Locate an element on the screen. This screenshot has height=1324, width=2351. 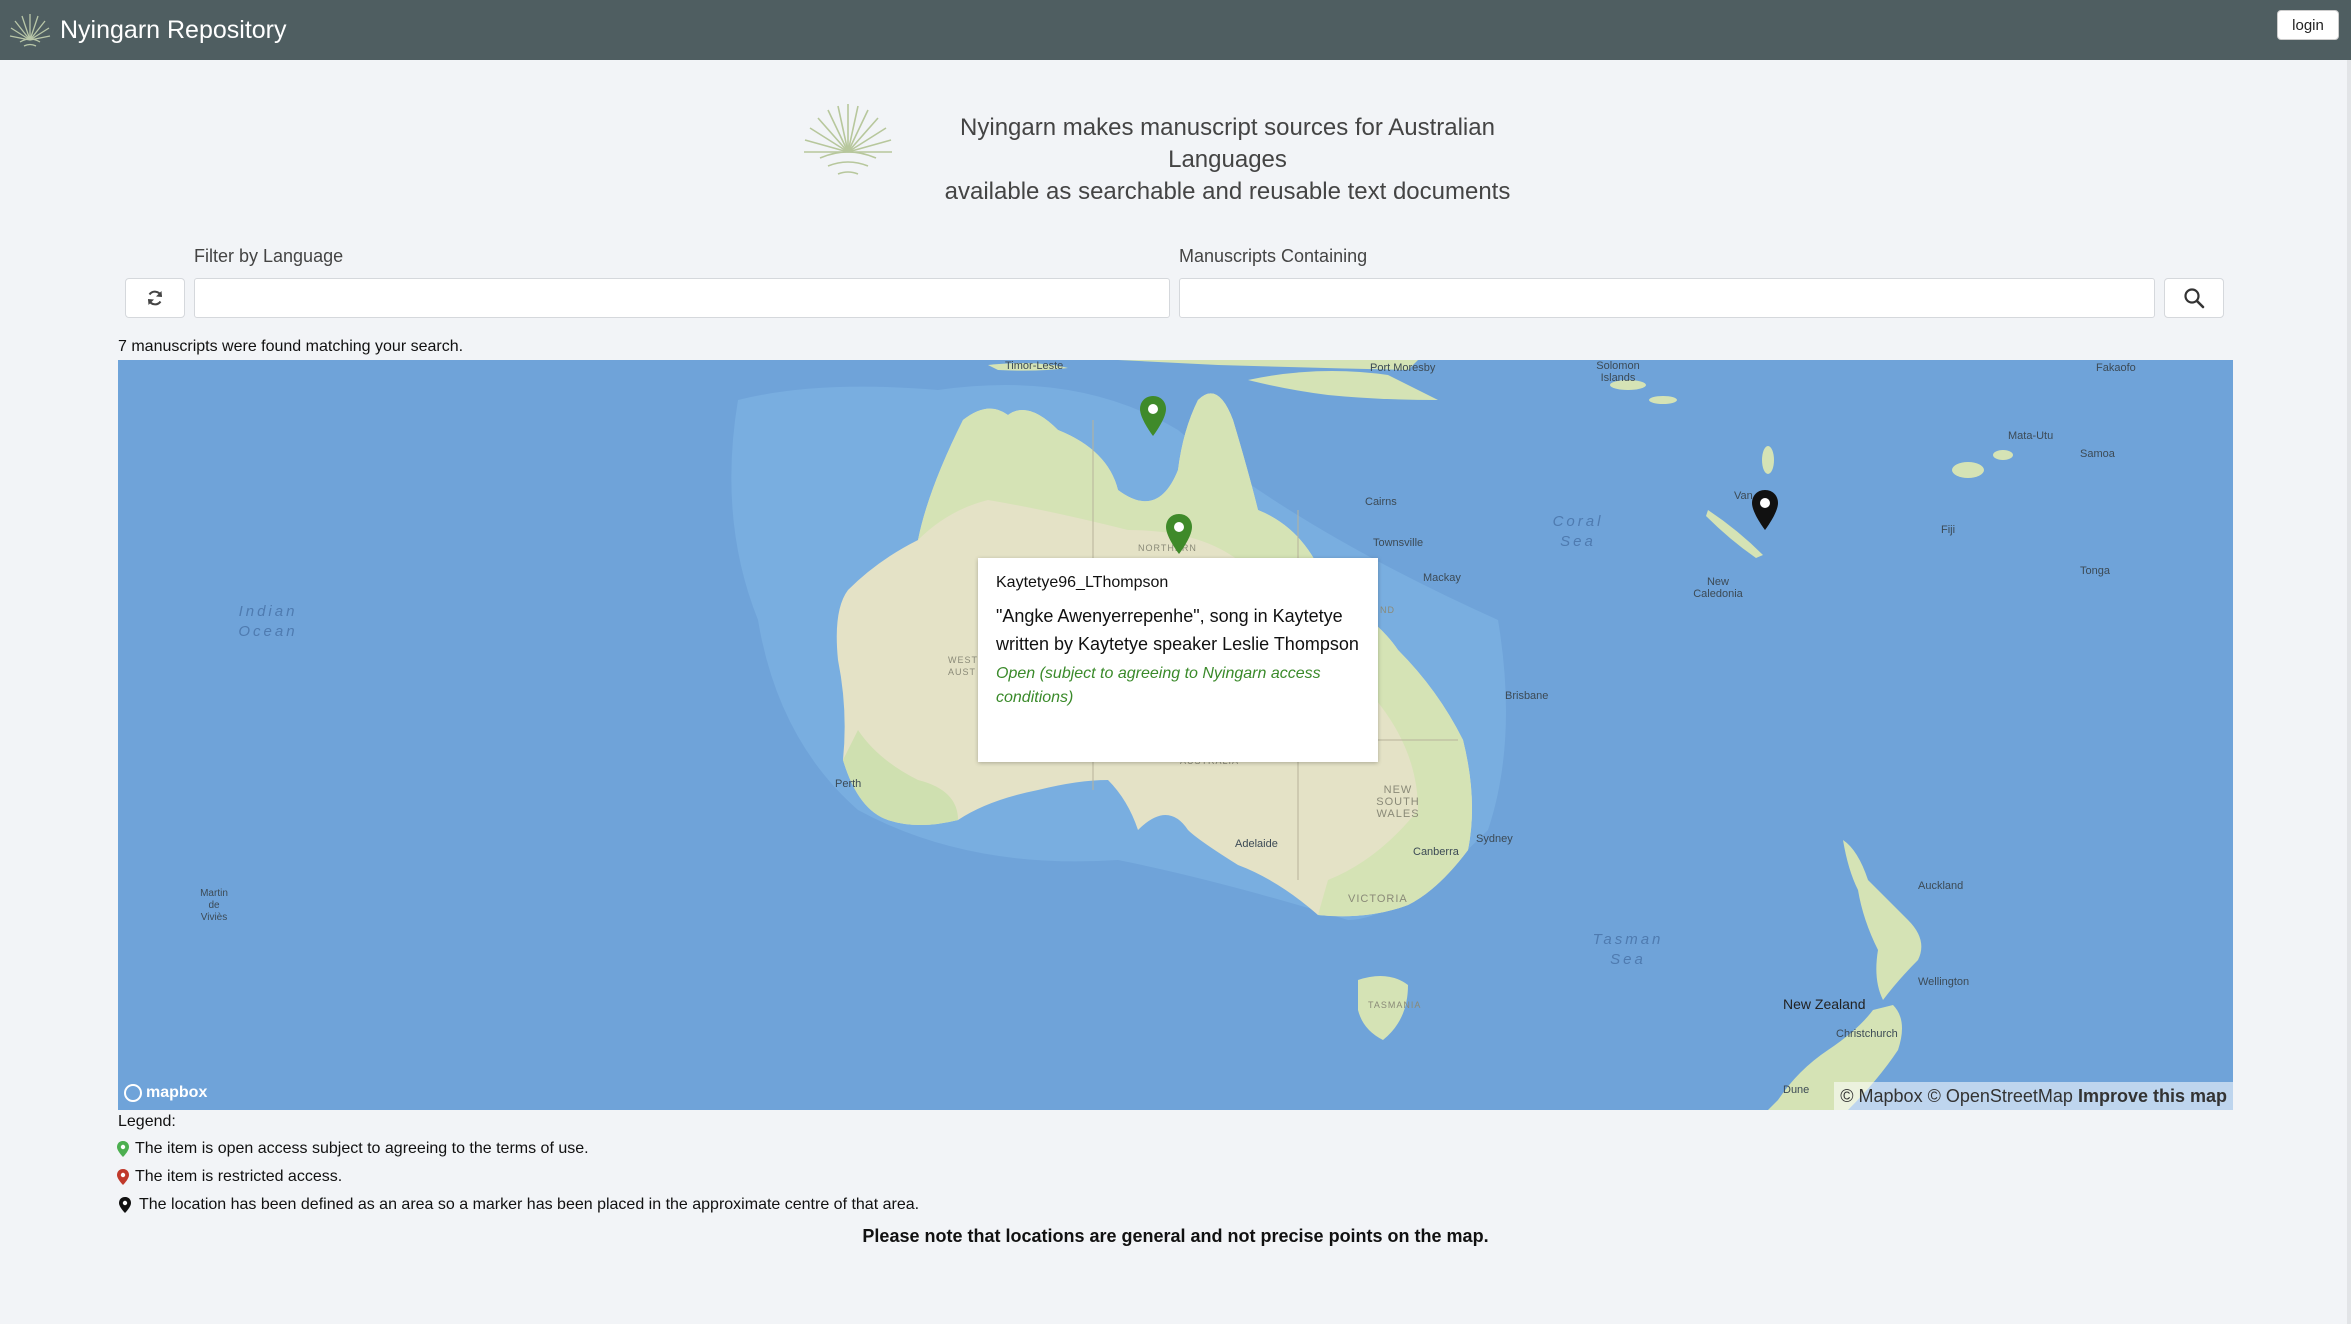
map-label-adelaide: Adelaide is located at coordinates (1256, 844).